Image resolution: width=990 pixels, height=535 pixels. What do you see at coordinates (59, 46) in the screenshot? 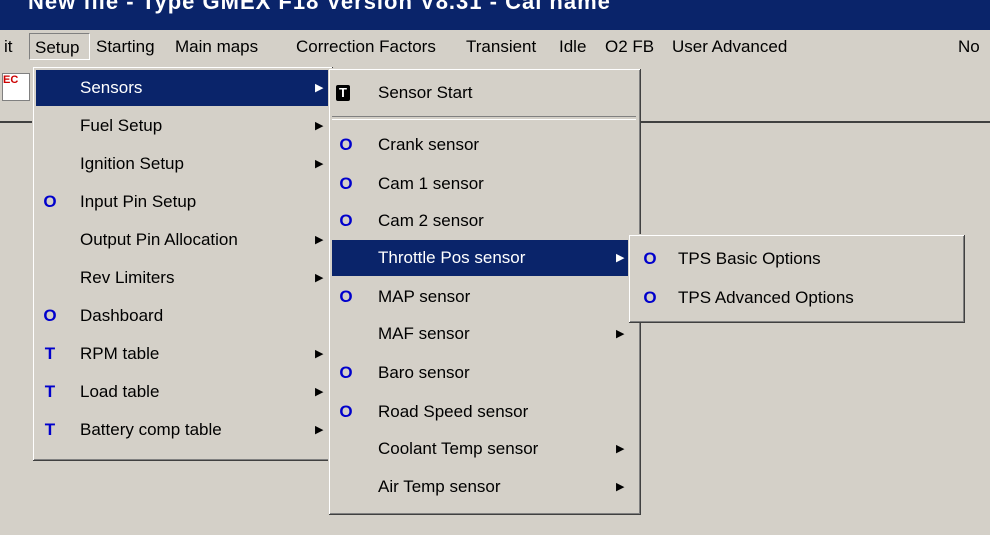
I see `menu-setup: Setup` at bounding box center [59, 46].